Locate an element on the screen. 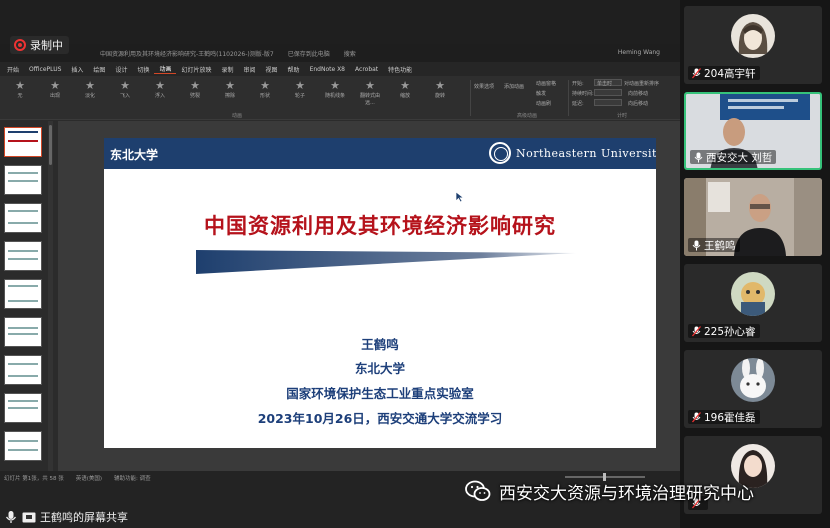 The image size is (830, 528). animation-option: ★ 形状 is located at coordinates (265, 89).